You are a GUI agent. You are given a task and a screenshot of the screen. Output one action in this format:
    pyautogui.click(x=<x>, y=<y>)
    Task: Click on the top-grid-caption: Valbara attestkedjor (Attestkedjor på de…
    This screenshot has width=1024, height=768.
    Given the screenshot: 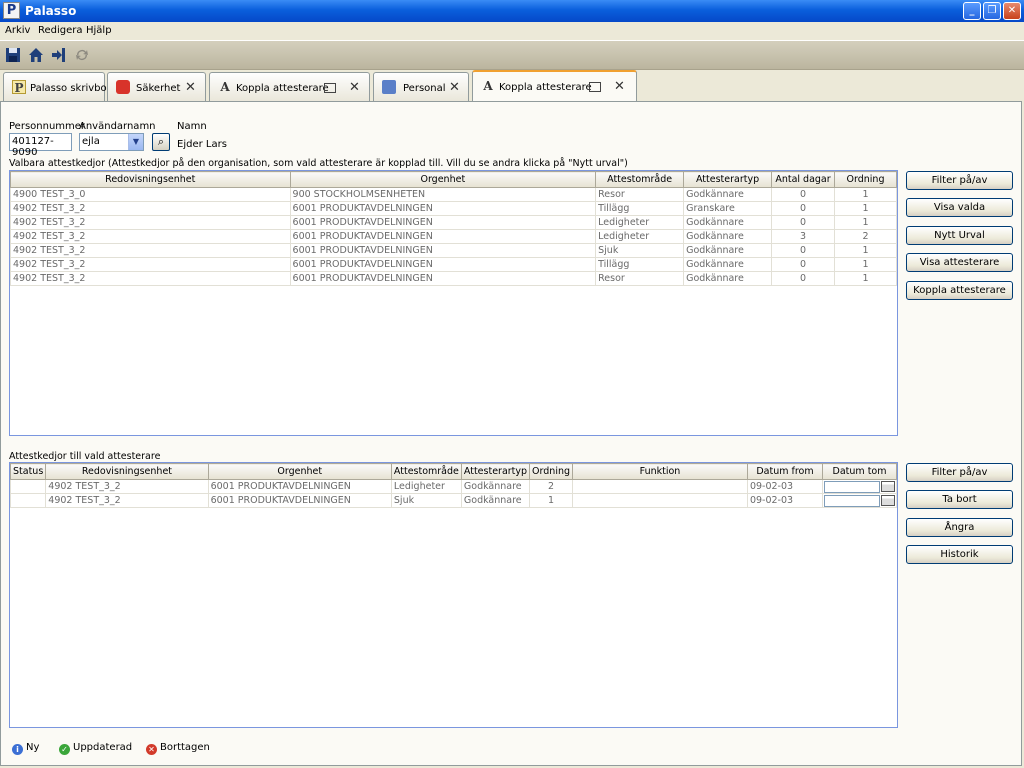 What is the action you would take?
    pyautogui.click(x=318, y=163)
    